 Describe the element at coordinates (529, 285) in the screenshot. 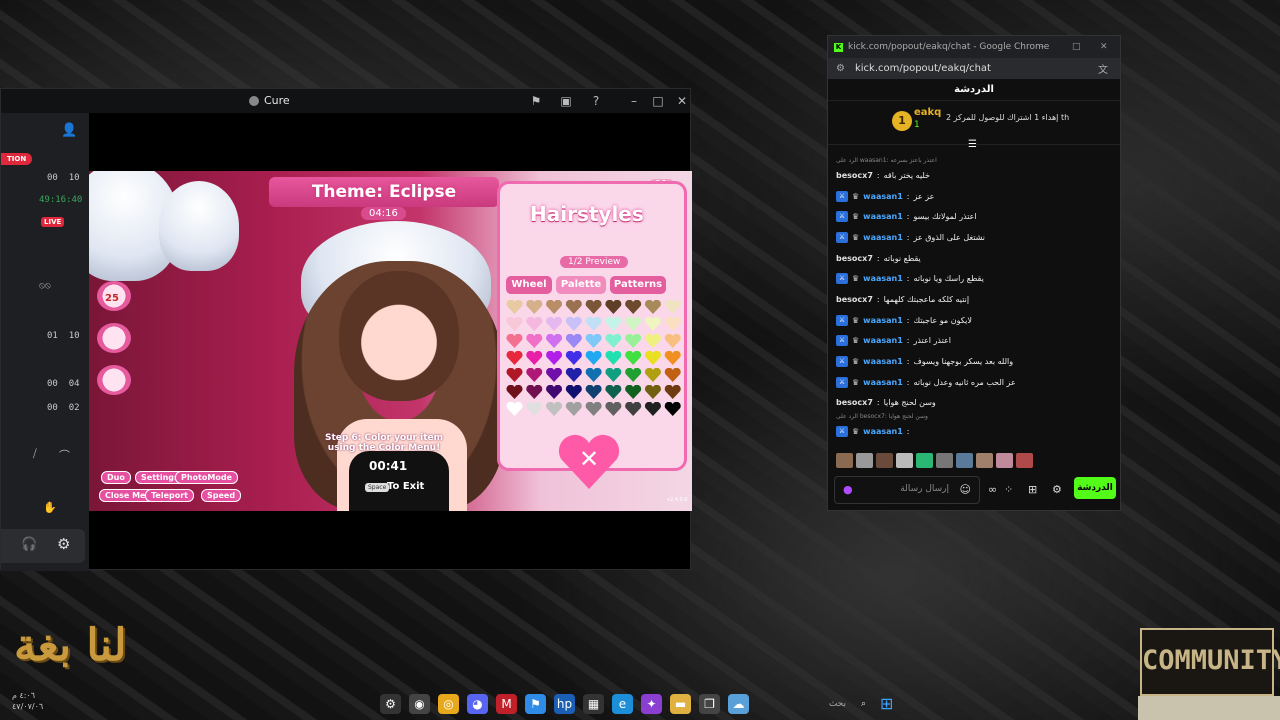

I see `tab-wheel: Wheel` at that location.